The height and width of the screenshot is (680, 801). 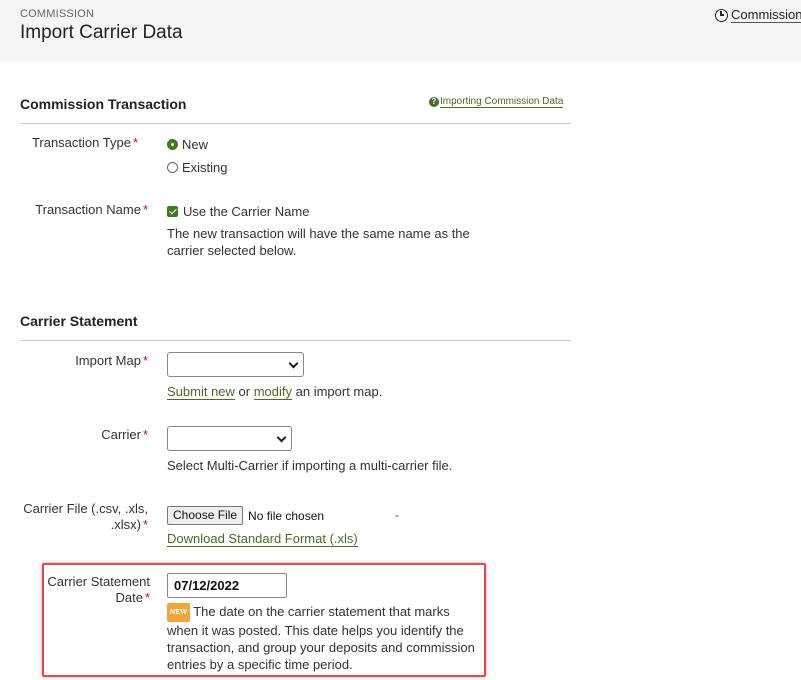 What do you see at coordinates (108, 360) in the screenshot?
I see `import-map-label-text: Import Map` at bounding box center [108, 360].